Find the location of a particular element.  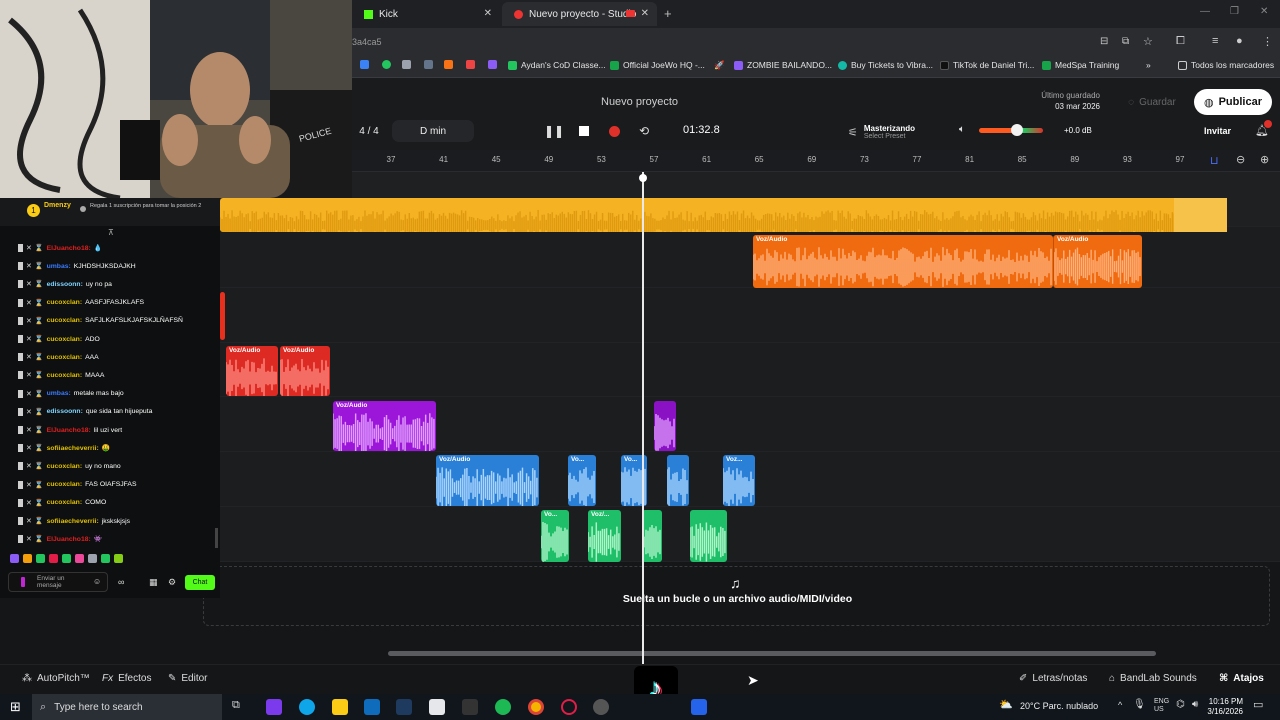

grid-icon: ▦ is located at coordinates (153, 582).